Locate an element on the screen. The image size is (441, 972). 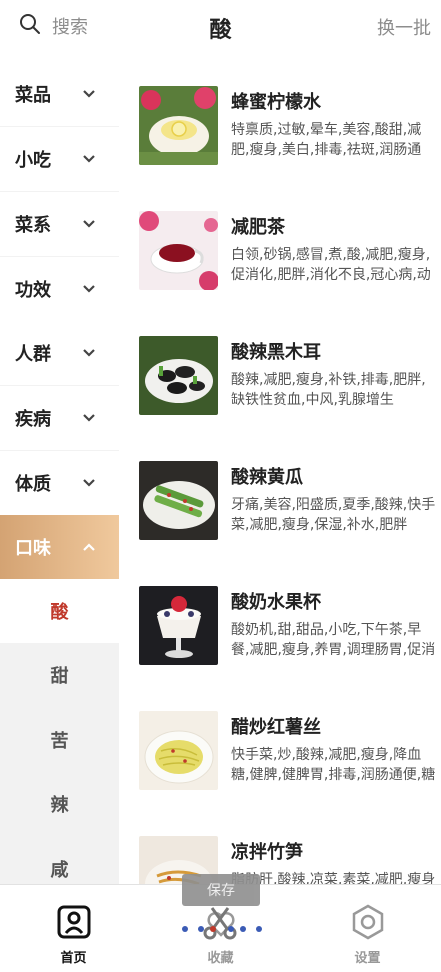
recipe-card: 酸辣黑木耳 酸辣,减肥,瘦身,补铁,排毒,肥胖,缺铁性贫血,中风,乳腺增生 is located at coordinates (280, 398).